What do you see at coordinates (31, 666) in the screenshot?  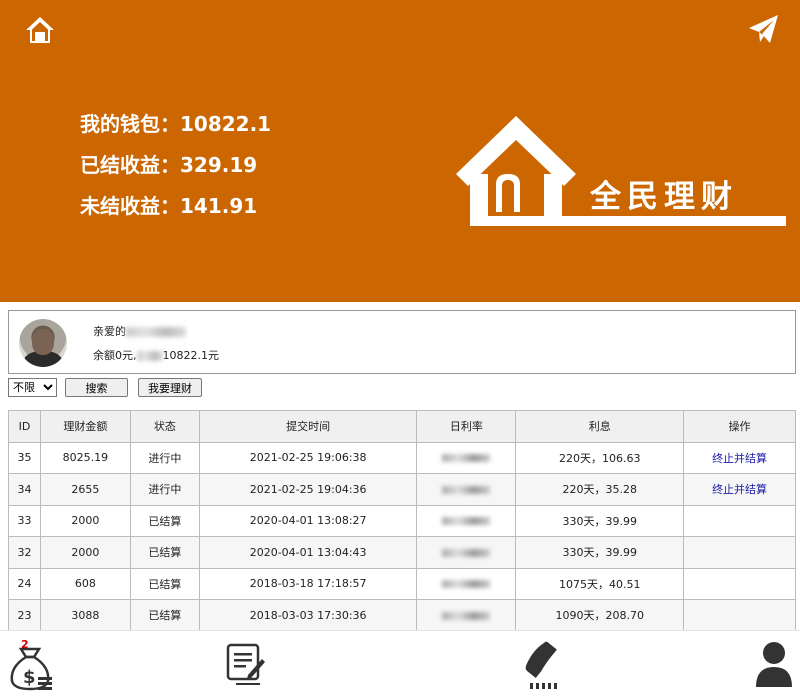 I see `money-bag-icon: $` at bounding box center [31, 666].